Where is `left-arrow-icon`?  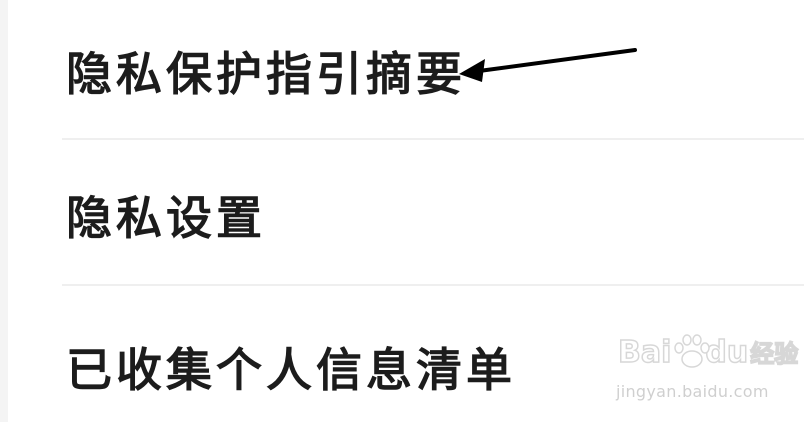 left-arrow-icon is located at coordinates (548, 65).